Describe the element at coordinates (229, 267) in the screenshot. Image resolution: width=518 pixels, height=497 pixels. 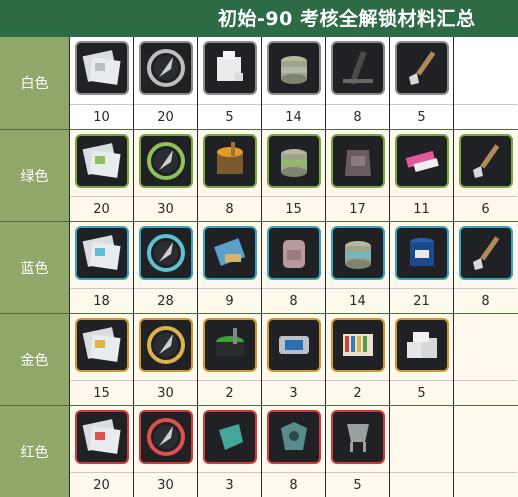
I see `material-cell: 9` at that location.